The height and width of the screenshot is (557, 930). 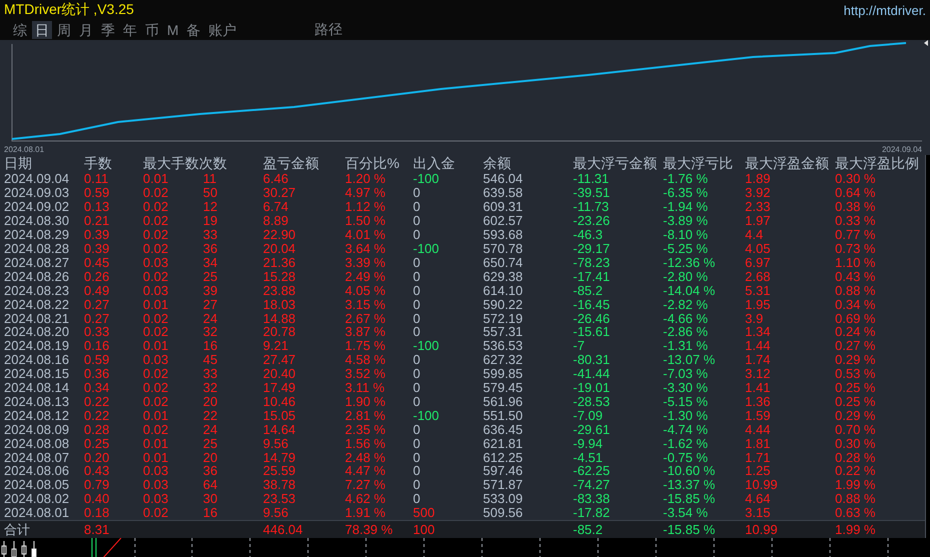 I want to click on table-cell-text: 5.31, so click(x=758, y=290).